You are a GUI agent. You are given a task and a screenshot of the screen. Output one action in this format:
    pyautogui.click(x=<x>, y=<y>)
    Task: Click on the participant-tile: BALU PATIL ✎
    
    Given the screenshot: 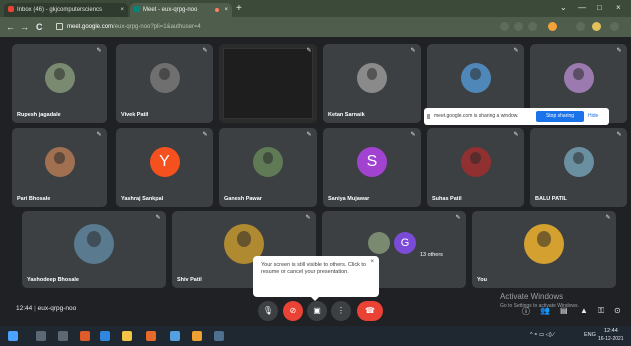 What is the action you would take?
    pyautogui.click(x=578, y=167)
    